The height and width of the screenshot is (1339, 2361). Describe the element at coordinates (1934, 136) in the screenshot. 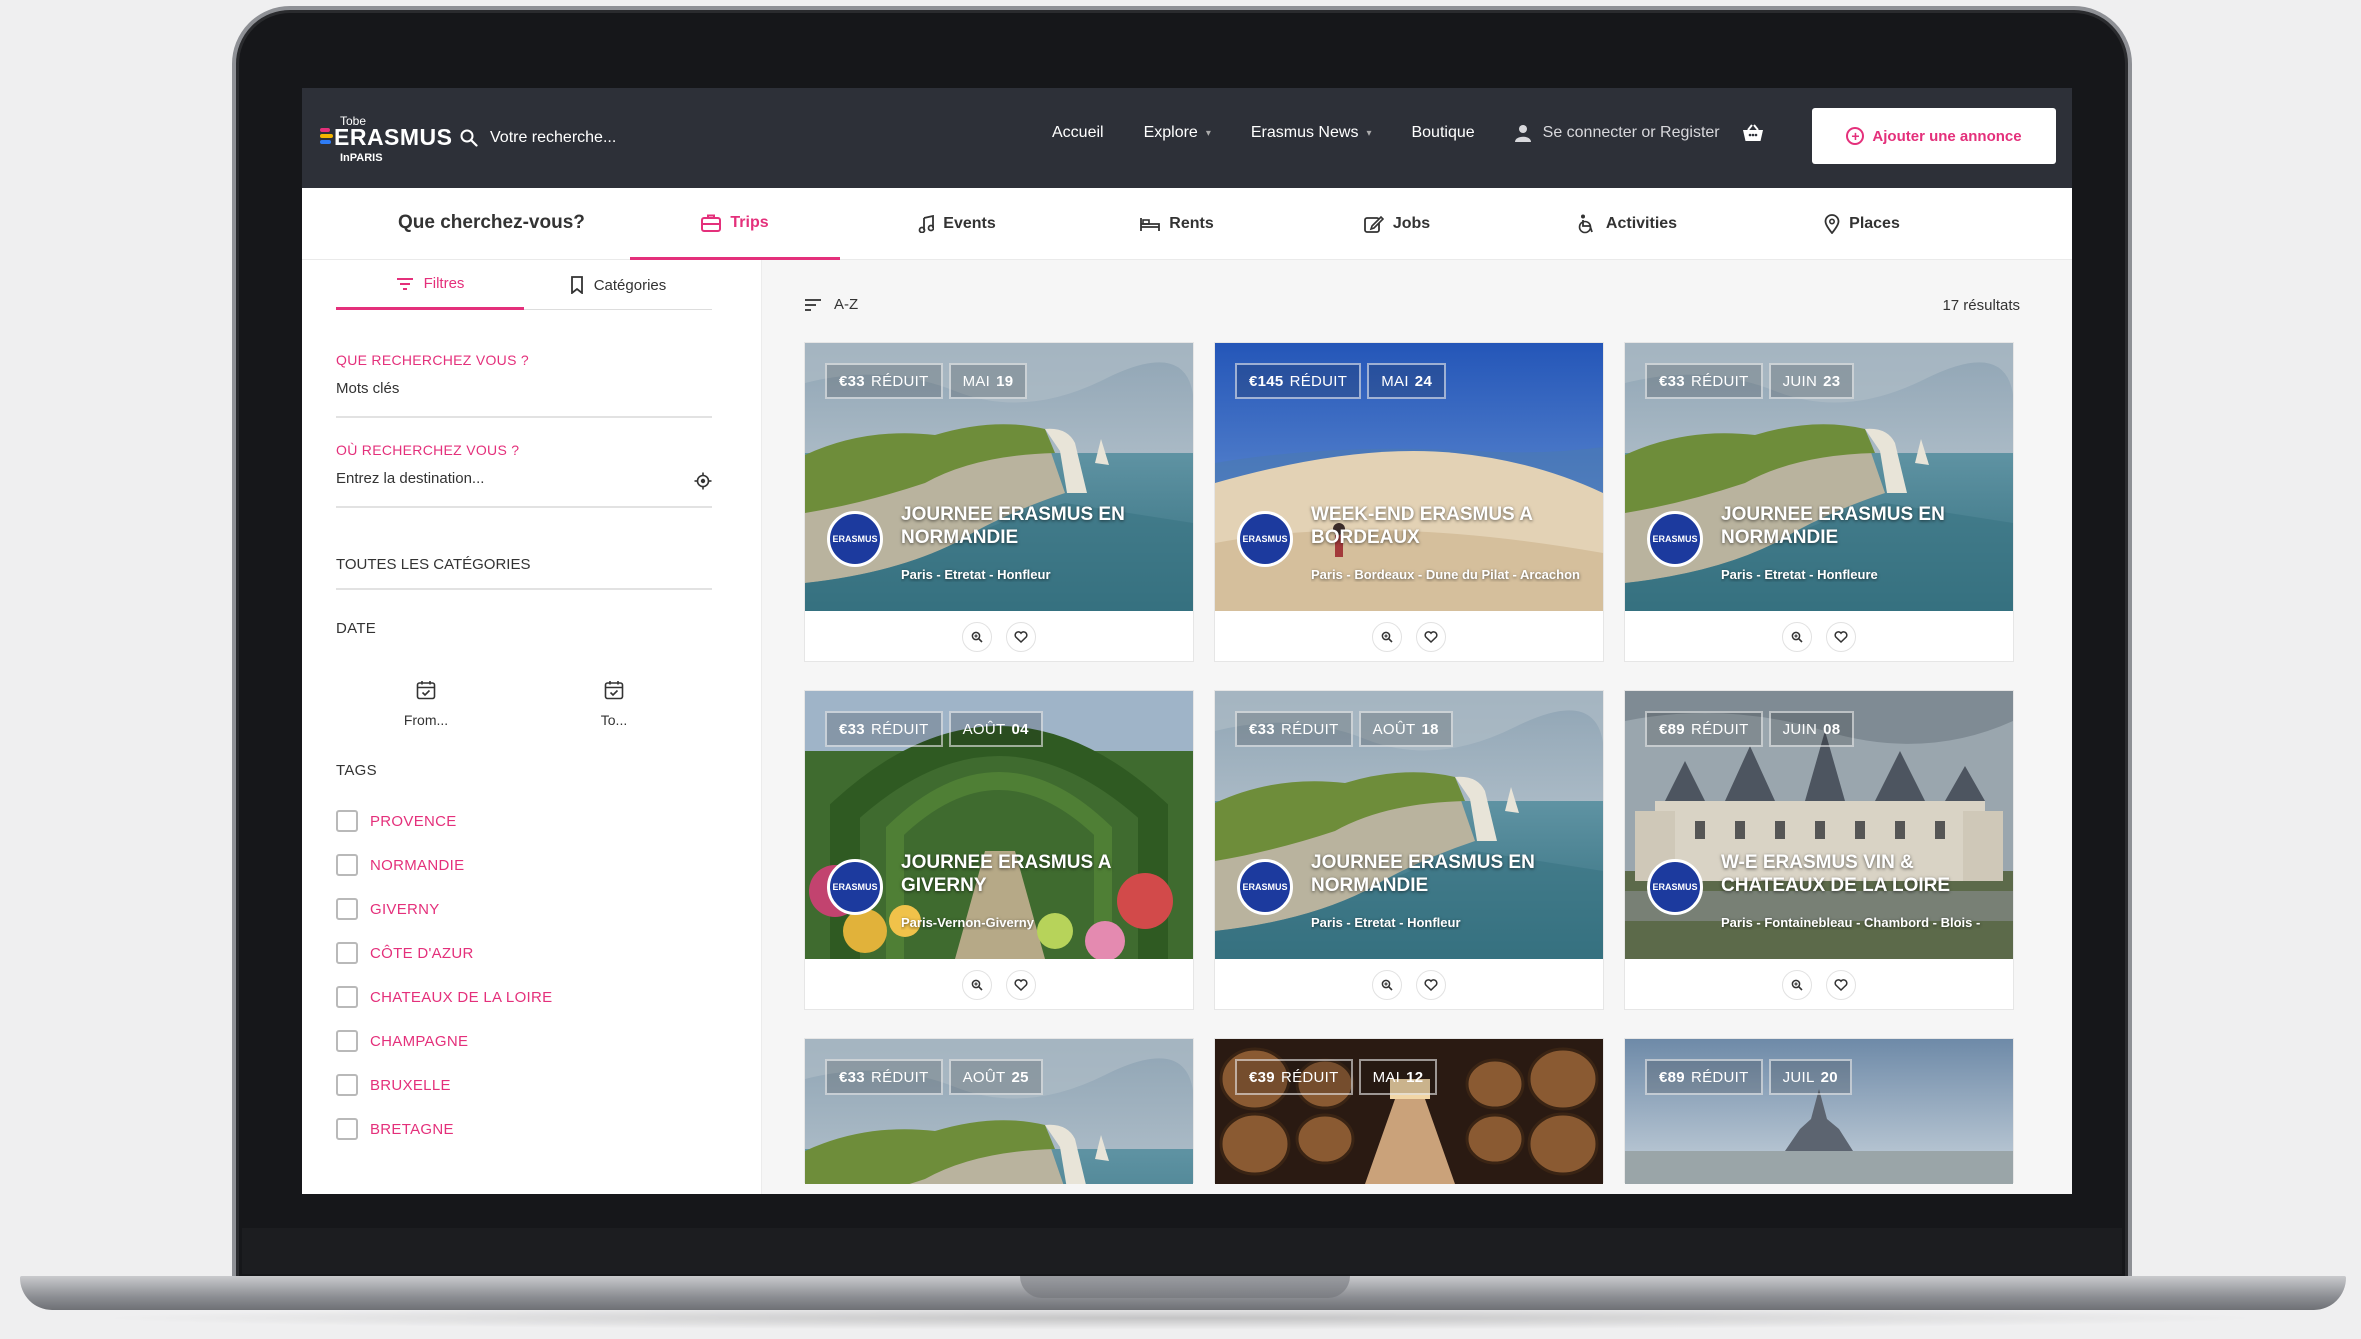

I see `add-listing-button: + Ajouter une annonce` at that location.